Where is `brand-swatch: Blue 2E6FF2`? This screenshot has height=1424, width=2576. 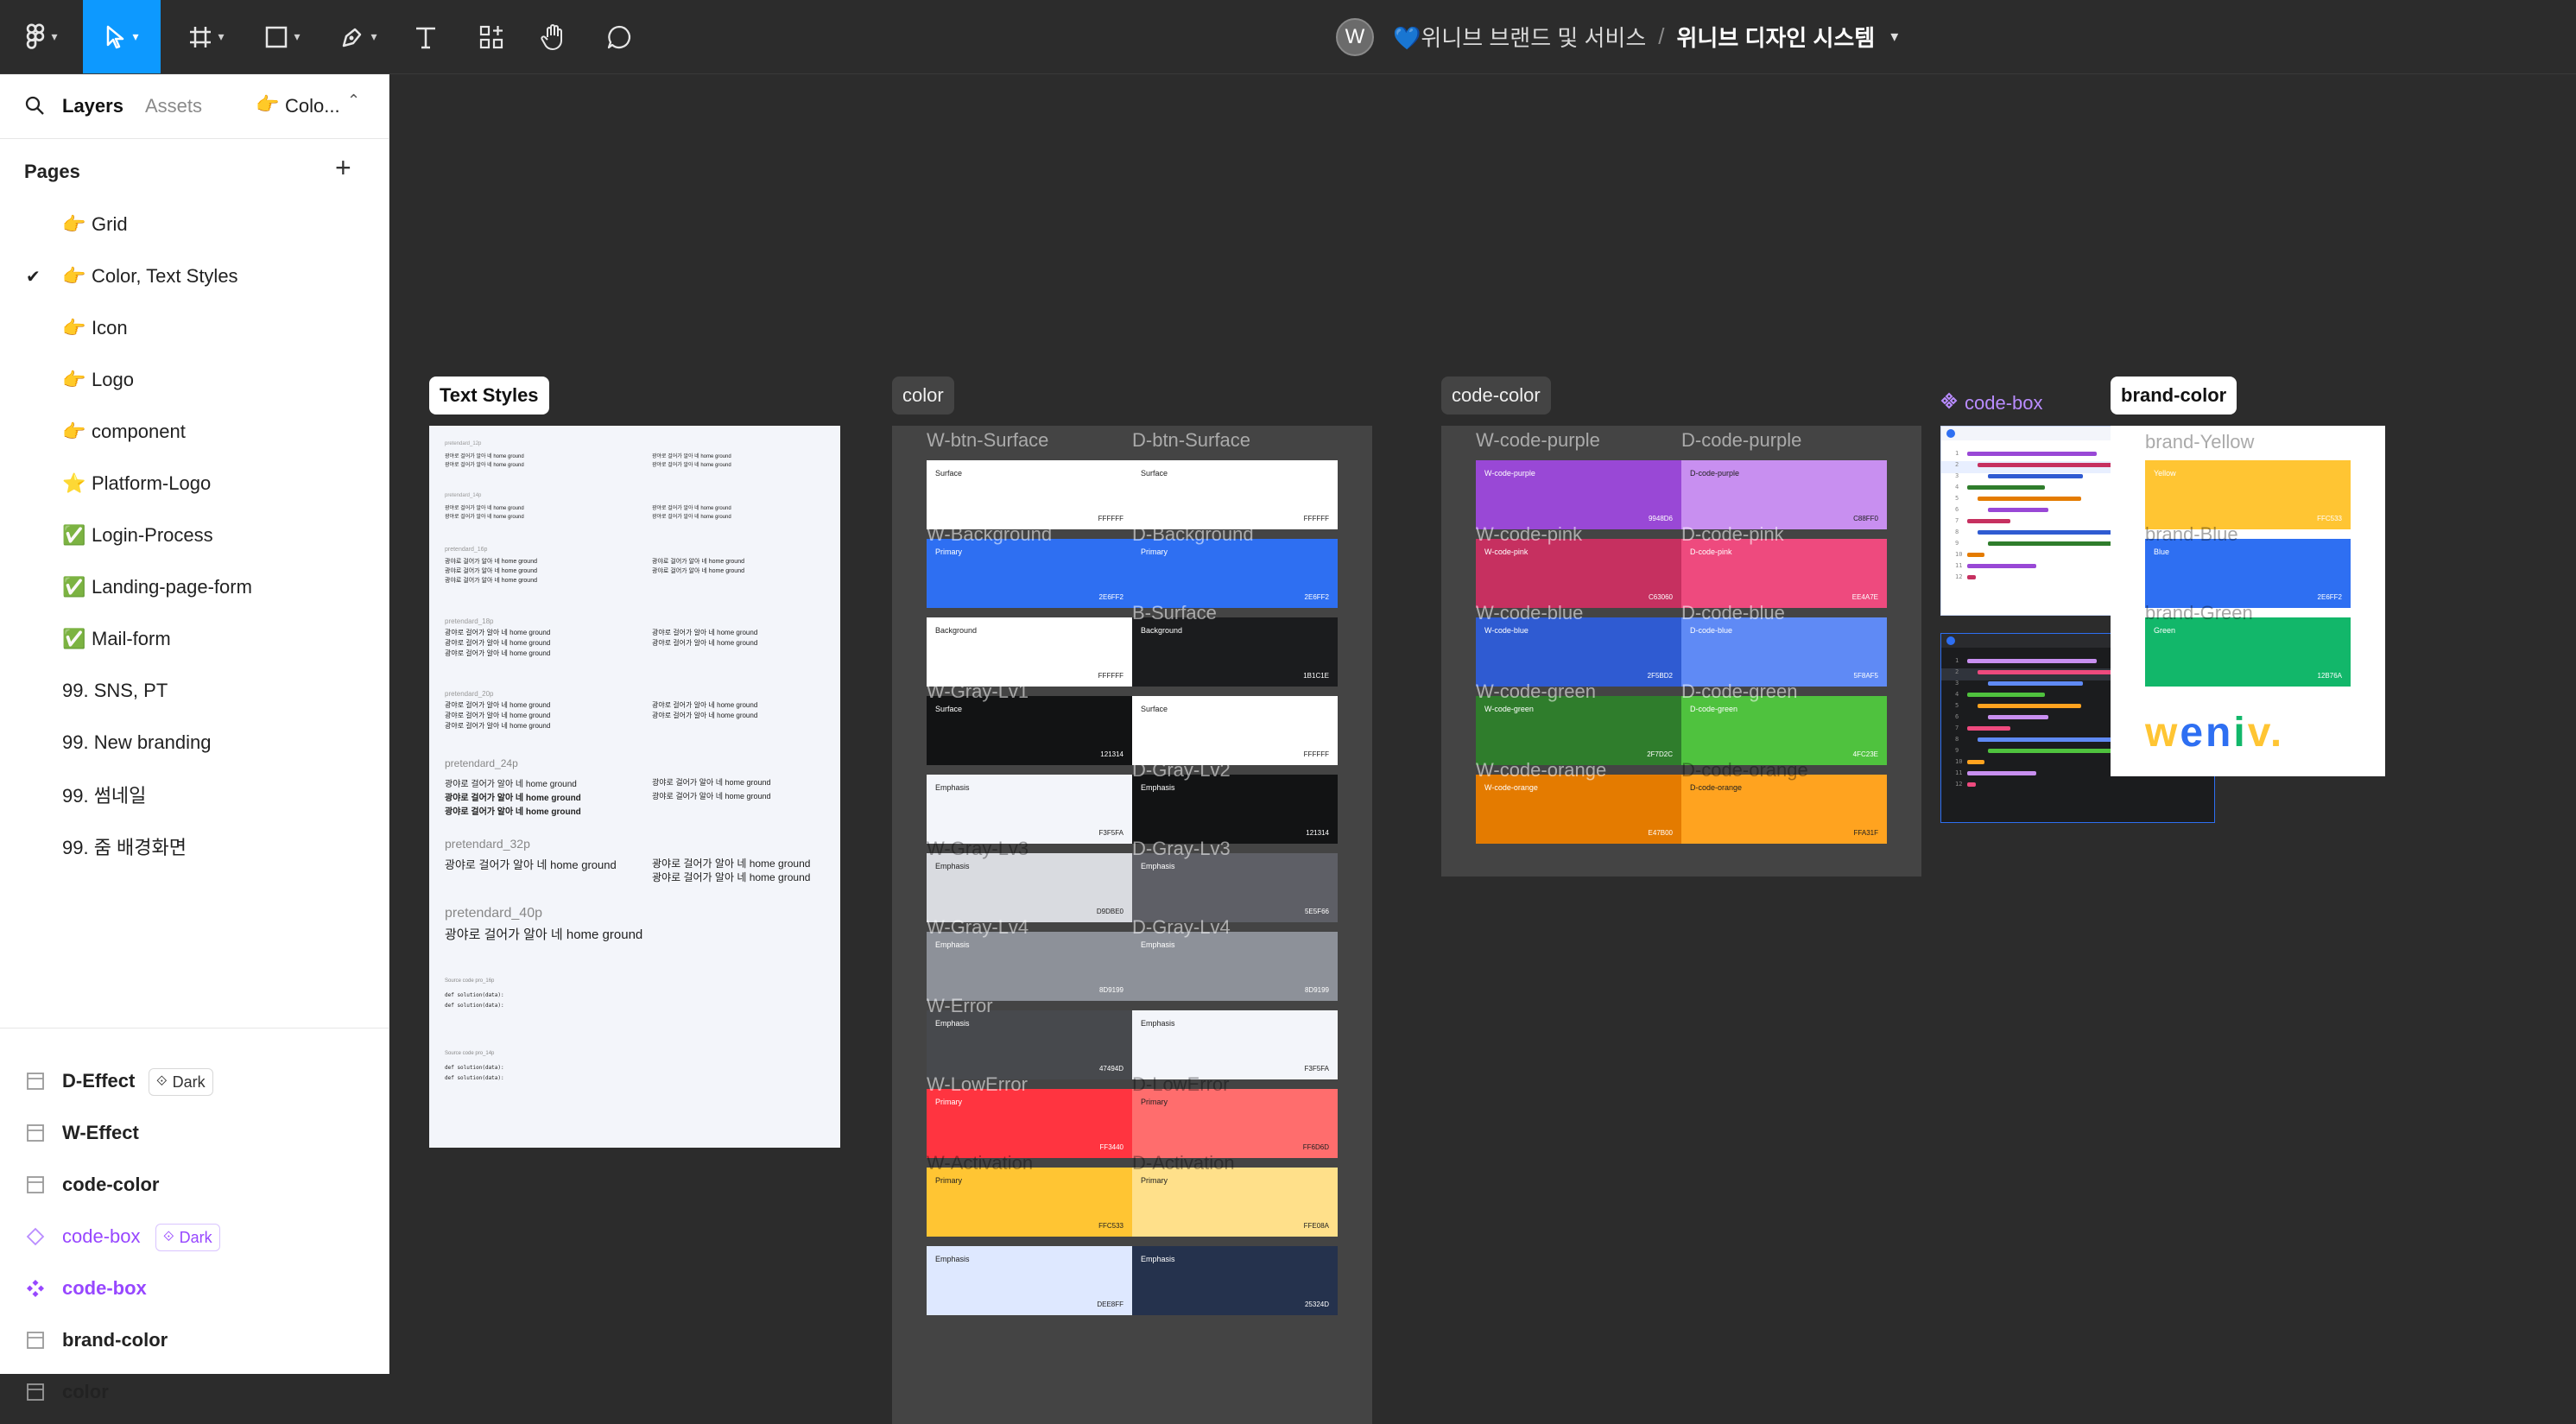 brand-swatch: Blue 2E6FF2 is located at coordinates (2248, 573).